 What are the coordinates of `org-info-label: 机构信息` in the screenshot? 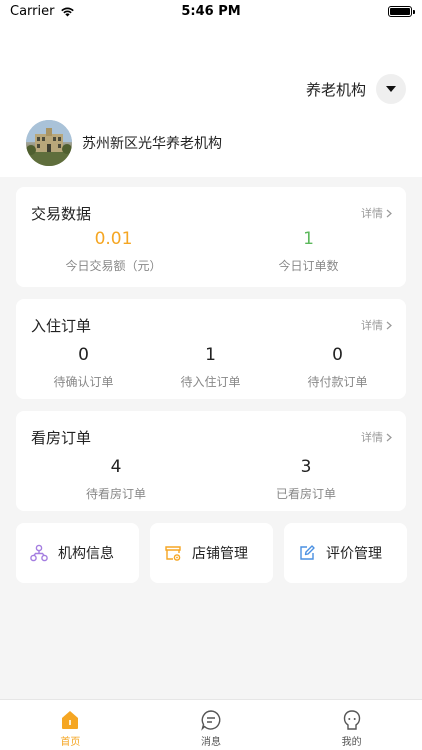 It's located at (86, 554).